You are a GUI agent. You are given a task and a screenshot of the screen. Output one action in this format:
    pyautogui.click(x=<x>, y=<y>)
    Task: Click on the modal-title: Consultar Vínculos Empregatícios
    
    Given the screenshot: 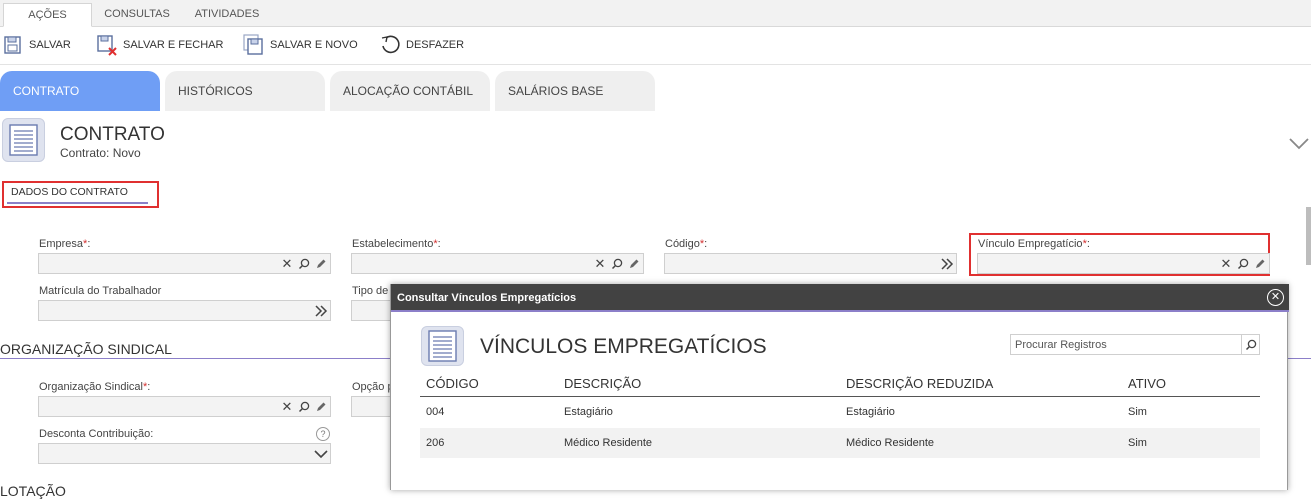 What is the action you would take?
    pyautogui.click(x=487, y=298)
    